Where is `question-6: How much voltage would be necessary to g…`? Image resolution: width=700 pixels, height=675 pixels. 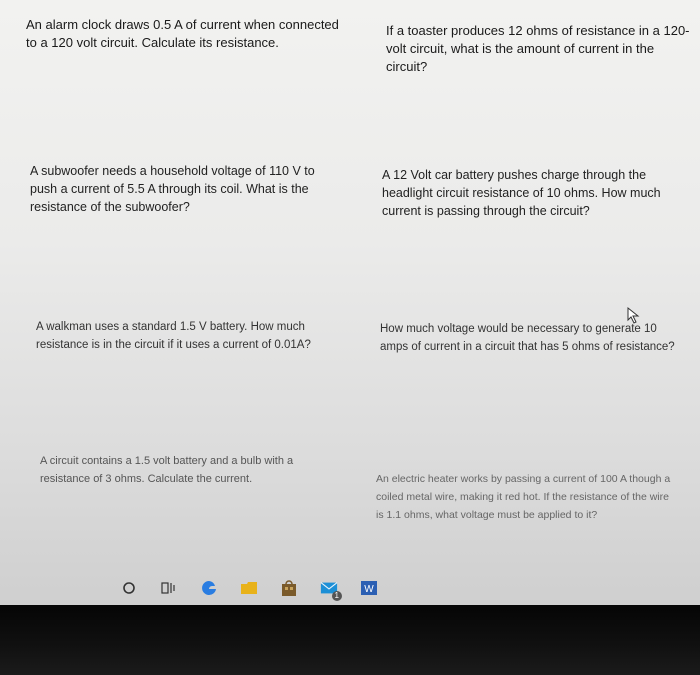 question-6: How much voltage would be necessary to g… is located at coordinates (527, 338).